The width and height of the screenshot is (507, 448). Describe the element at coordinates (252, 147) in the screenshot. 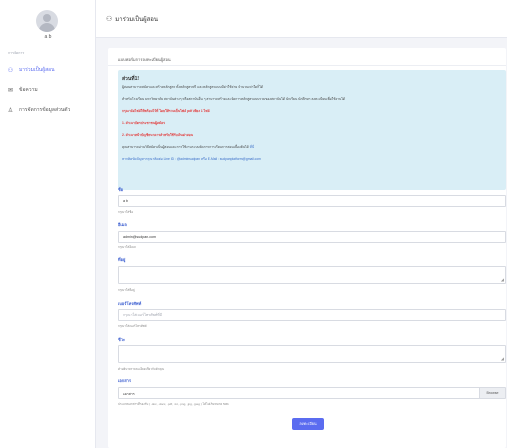

I see `guide-link: ที่นี่` at that location.